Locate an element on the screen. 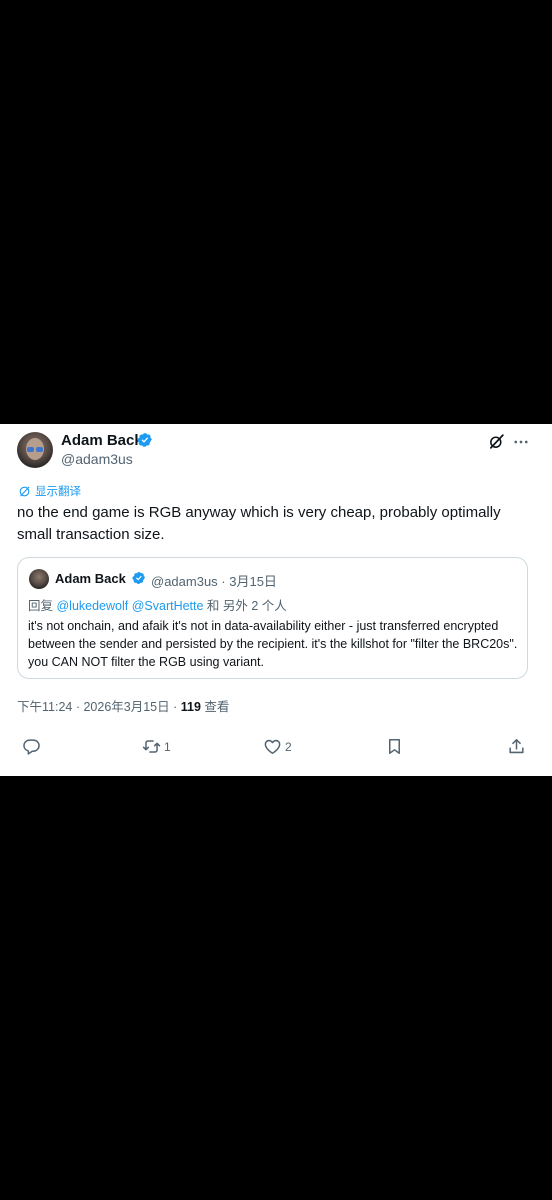 The image size is (552, 1200). bookmark-icon is located at coordinates (394, 746).